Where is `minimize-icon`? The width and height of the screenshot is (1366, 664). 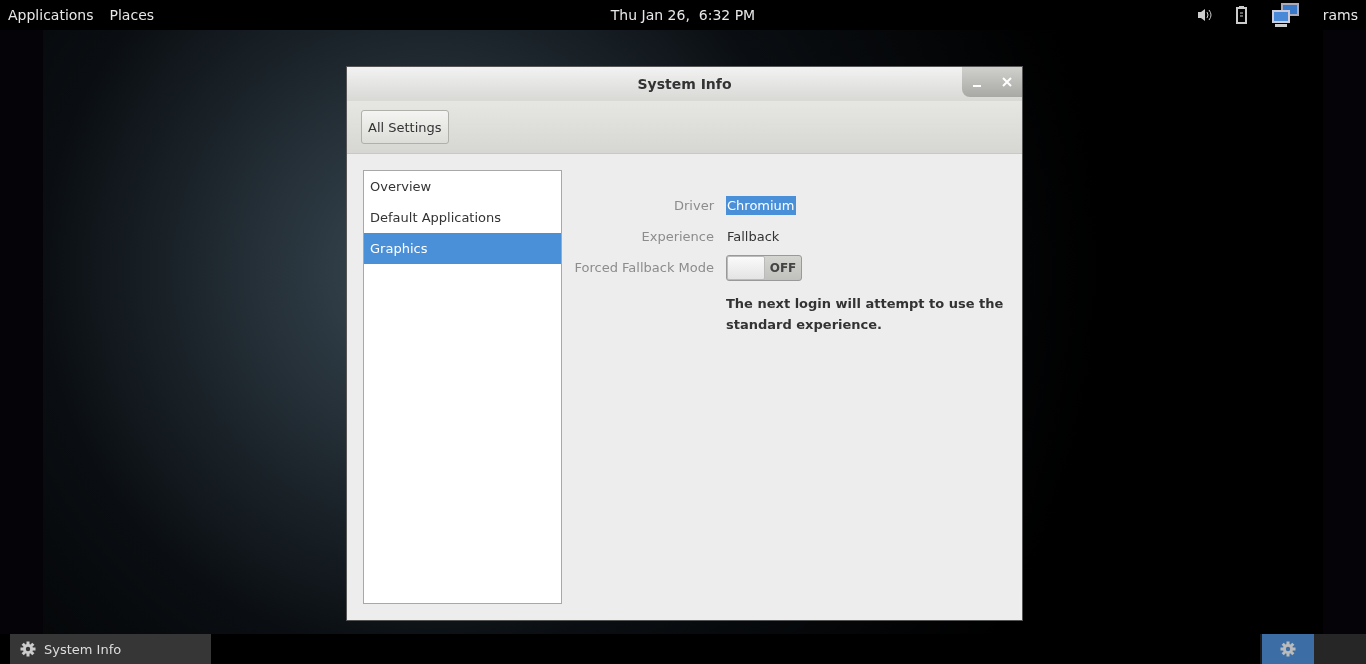
minimize-icon is located at coordinates (977, 86).